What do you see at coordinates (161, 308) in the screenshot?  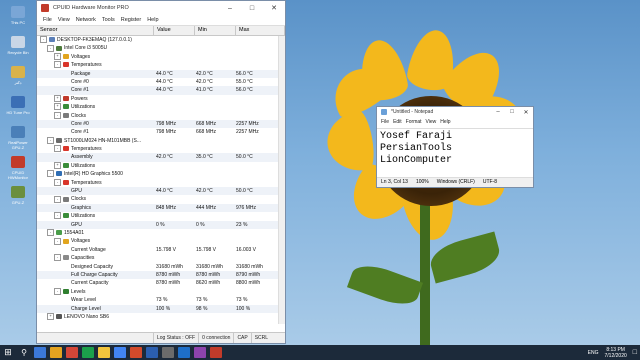 I see `sensor-reading-row: Charge Level 100 % 98 % 100 %` at bounding box center [161, 308].